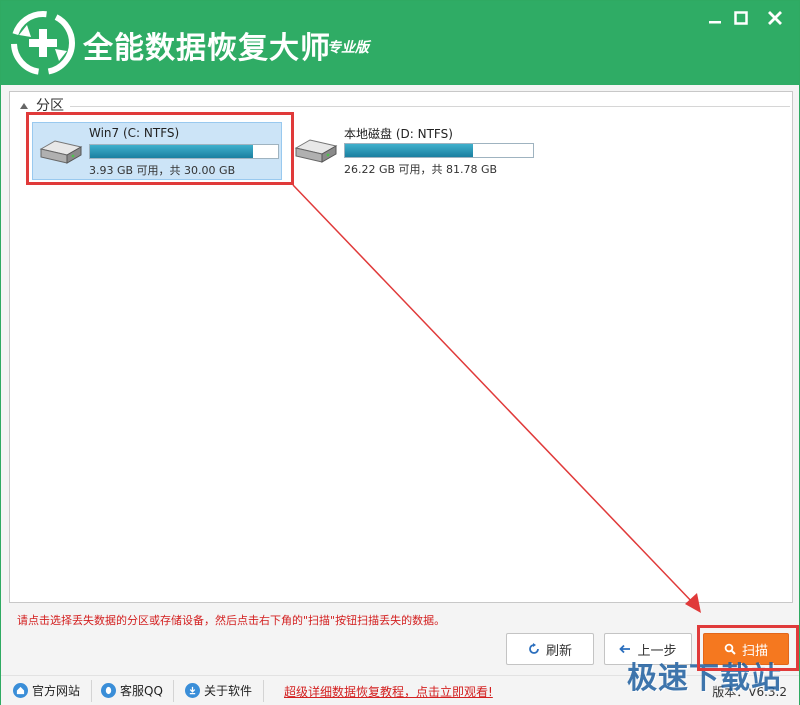 The width and height of the screenshot is (800, 705). I want to click on info-icon, so click(192, 690).